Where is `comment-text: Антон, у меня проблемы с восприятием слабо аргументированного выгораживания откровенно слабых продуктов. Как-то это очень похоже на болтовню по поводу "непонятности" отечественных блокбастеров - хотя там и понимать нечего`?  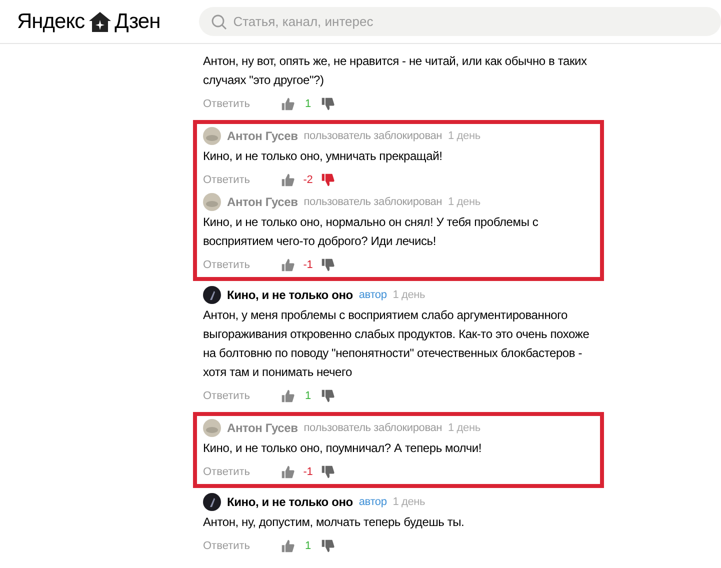
comment-text: Антон, у меня проблемы с восприятием слабо аргументированного выгораживания откровенно слабых продуктов. Как-то это очень похоже на болтовню по поводу "непонятности" отечественных блокбастеров - хотя там и понимать нечего is located at coordinates (396, 344).